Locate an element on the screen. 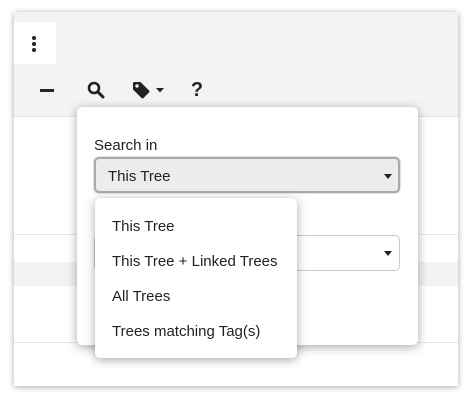  search-icon is located at coordinates (96, 90).